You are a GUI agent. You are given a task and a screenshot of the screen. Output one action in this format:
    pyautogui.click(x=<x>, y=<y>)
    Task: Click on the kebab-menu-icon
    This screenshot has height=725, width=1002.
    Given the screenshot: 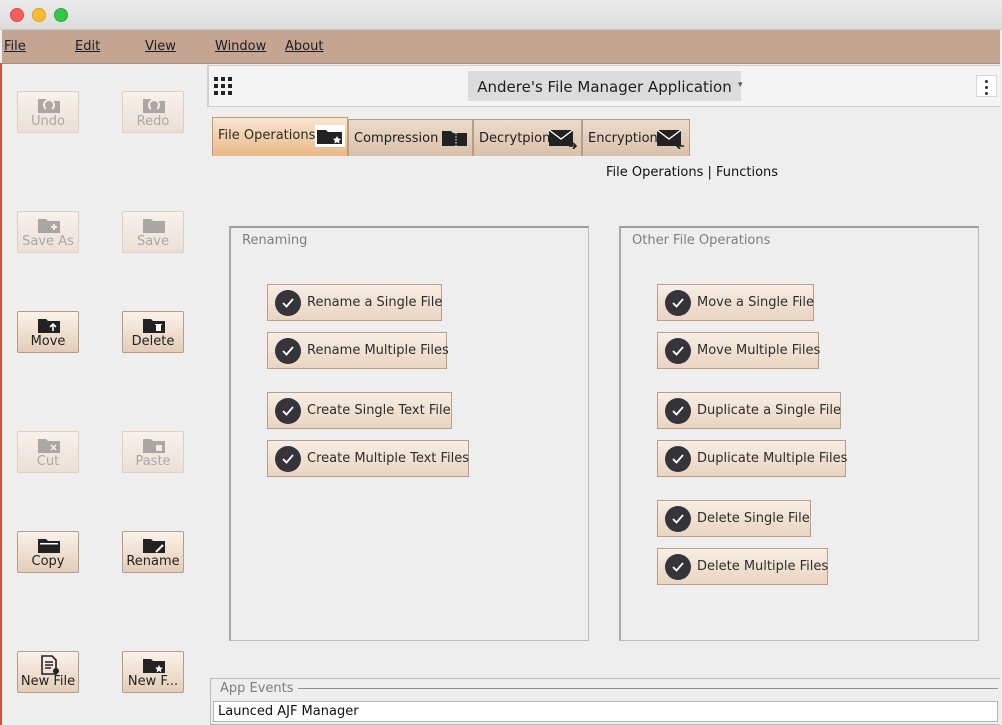 What is the action you would take?
    pyautogui.click(x=986, y=86)
    